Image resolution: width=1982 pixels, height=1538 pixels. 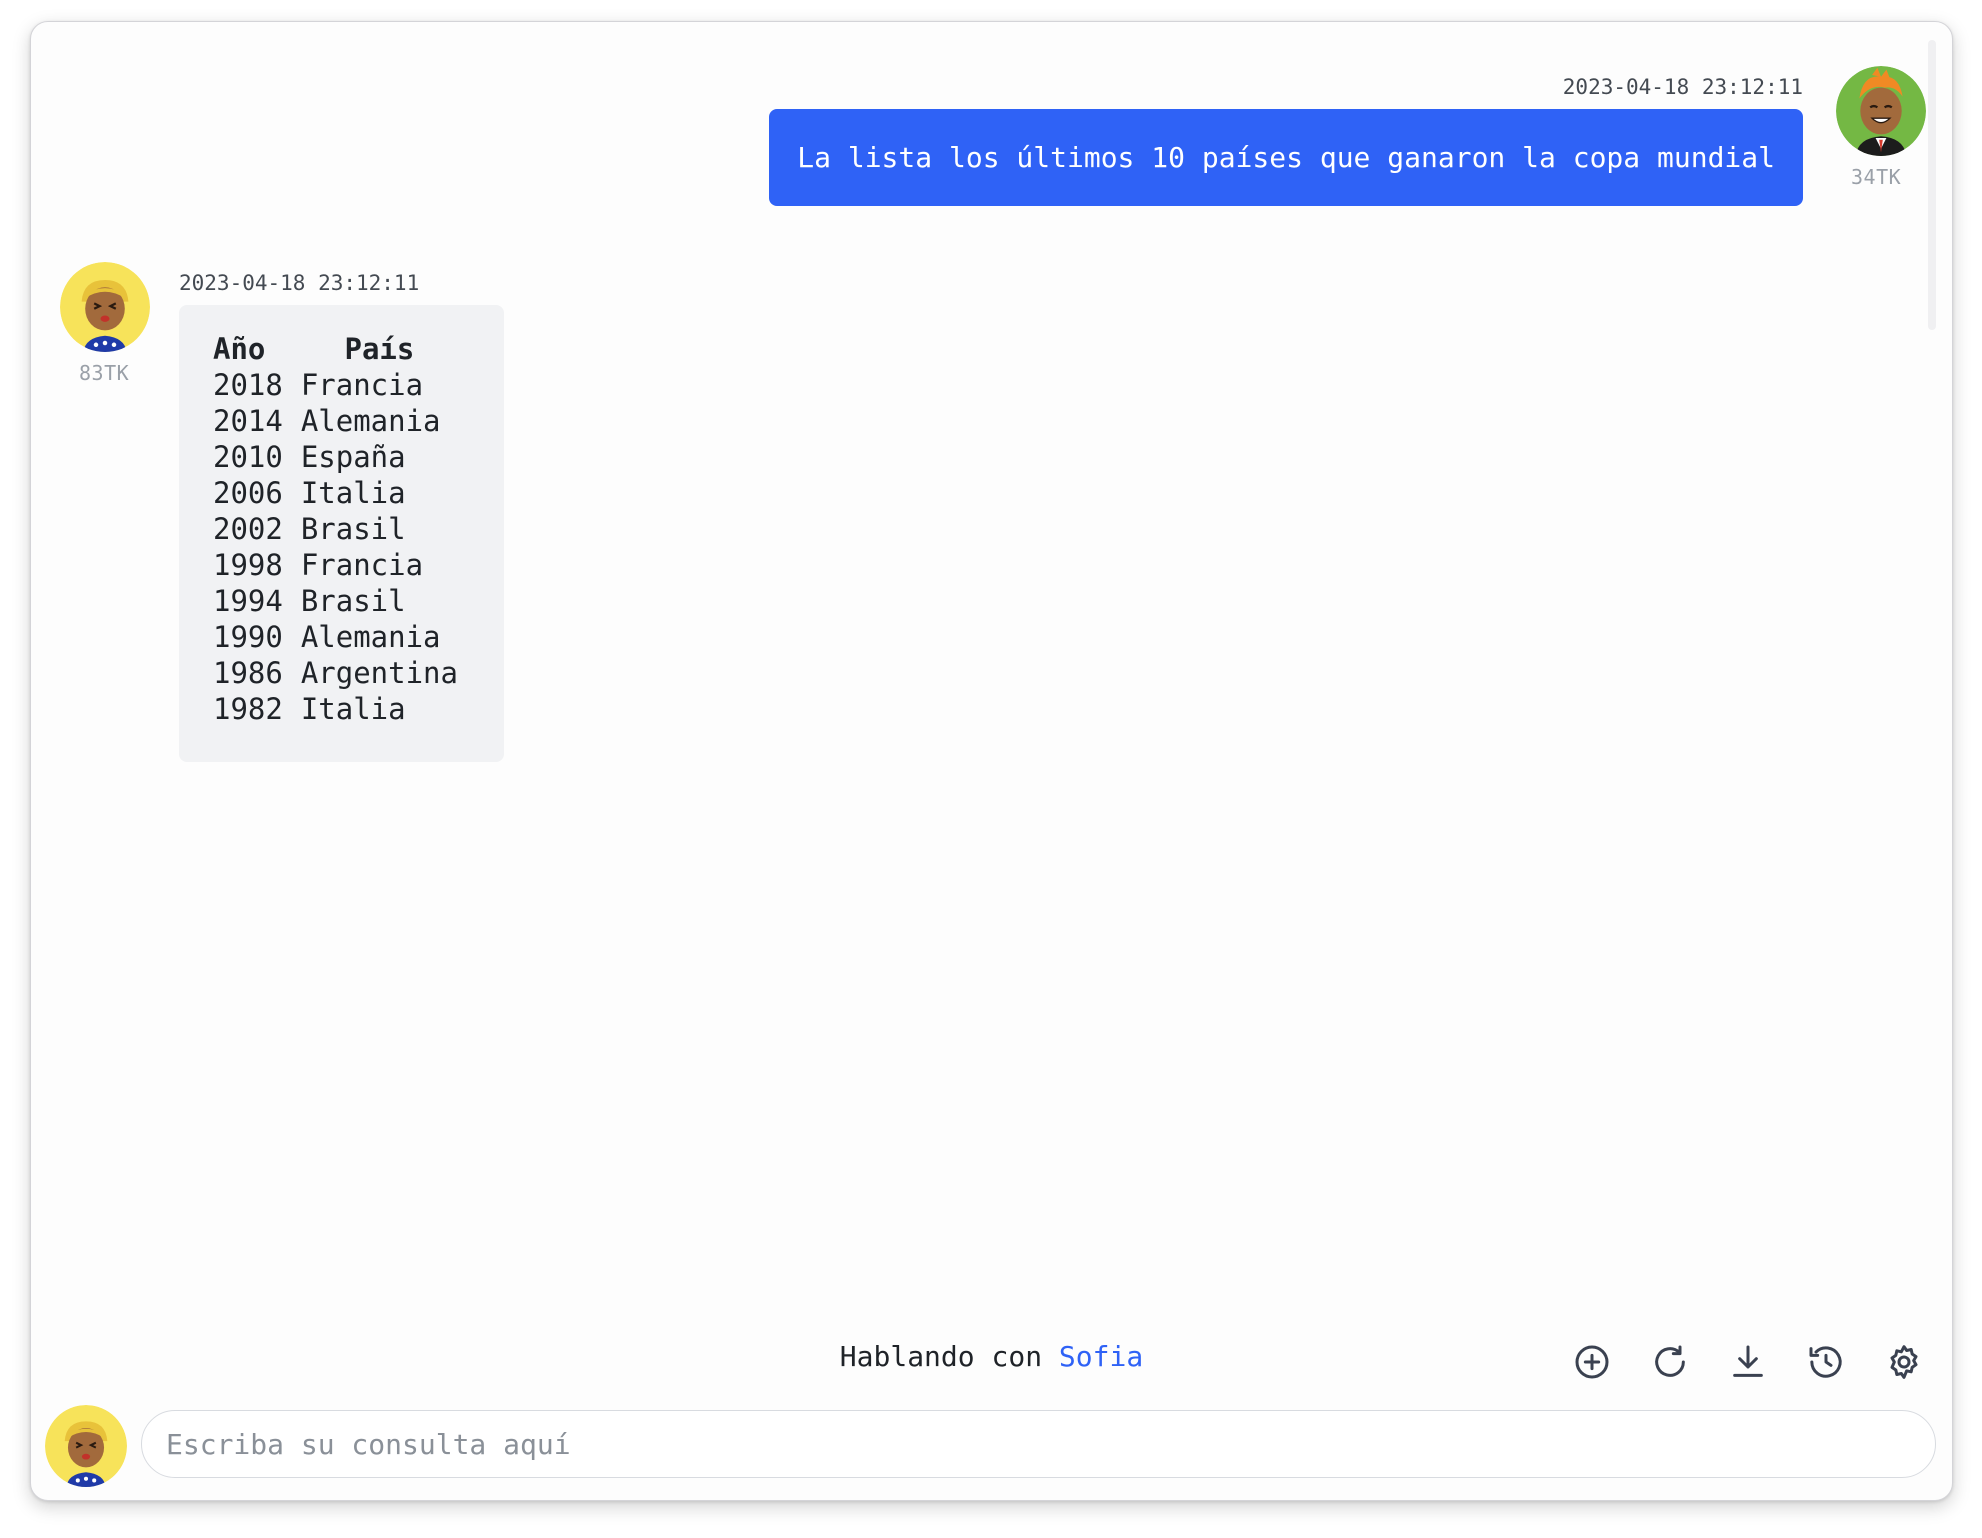 I want to click on settings-icon, so click(x=1904, y=1362).